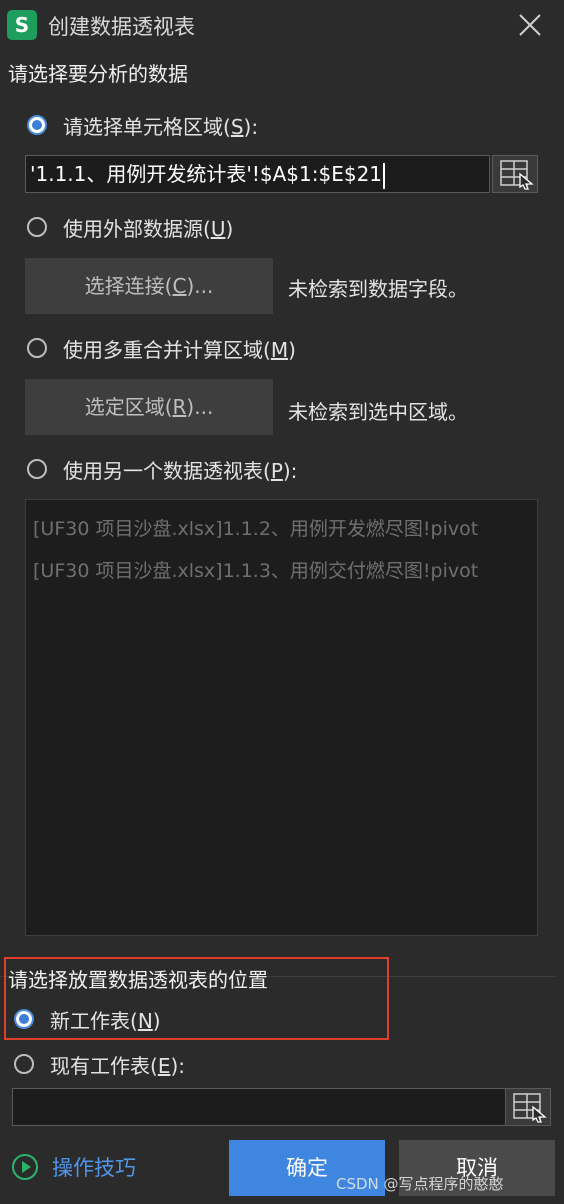  Describe the element at coordinates (255, 527) in the screenshot. I see `list-item: [UF30 项目沙盘.xlsx]1.1.2、用例开发燃尽图!pivot` at that location.